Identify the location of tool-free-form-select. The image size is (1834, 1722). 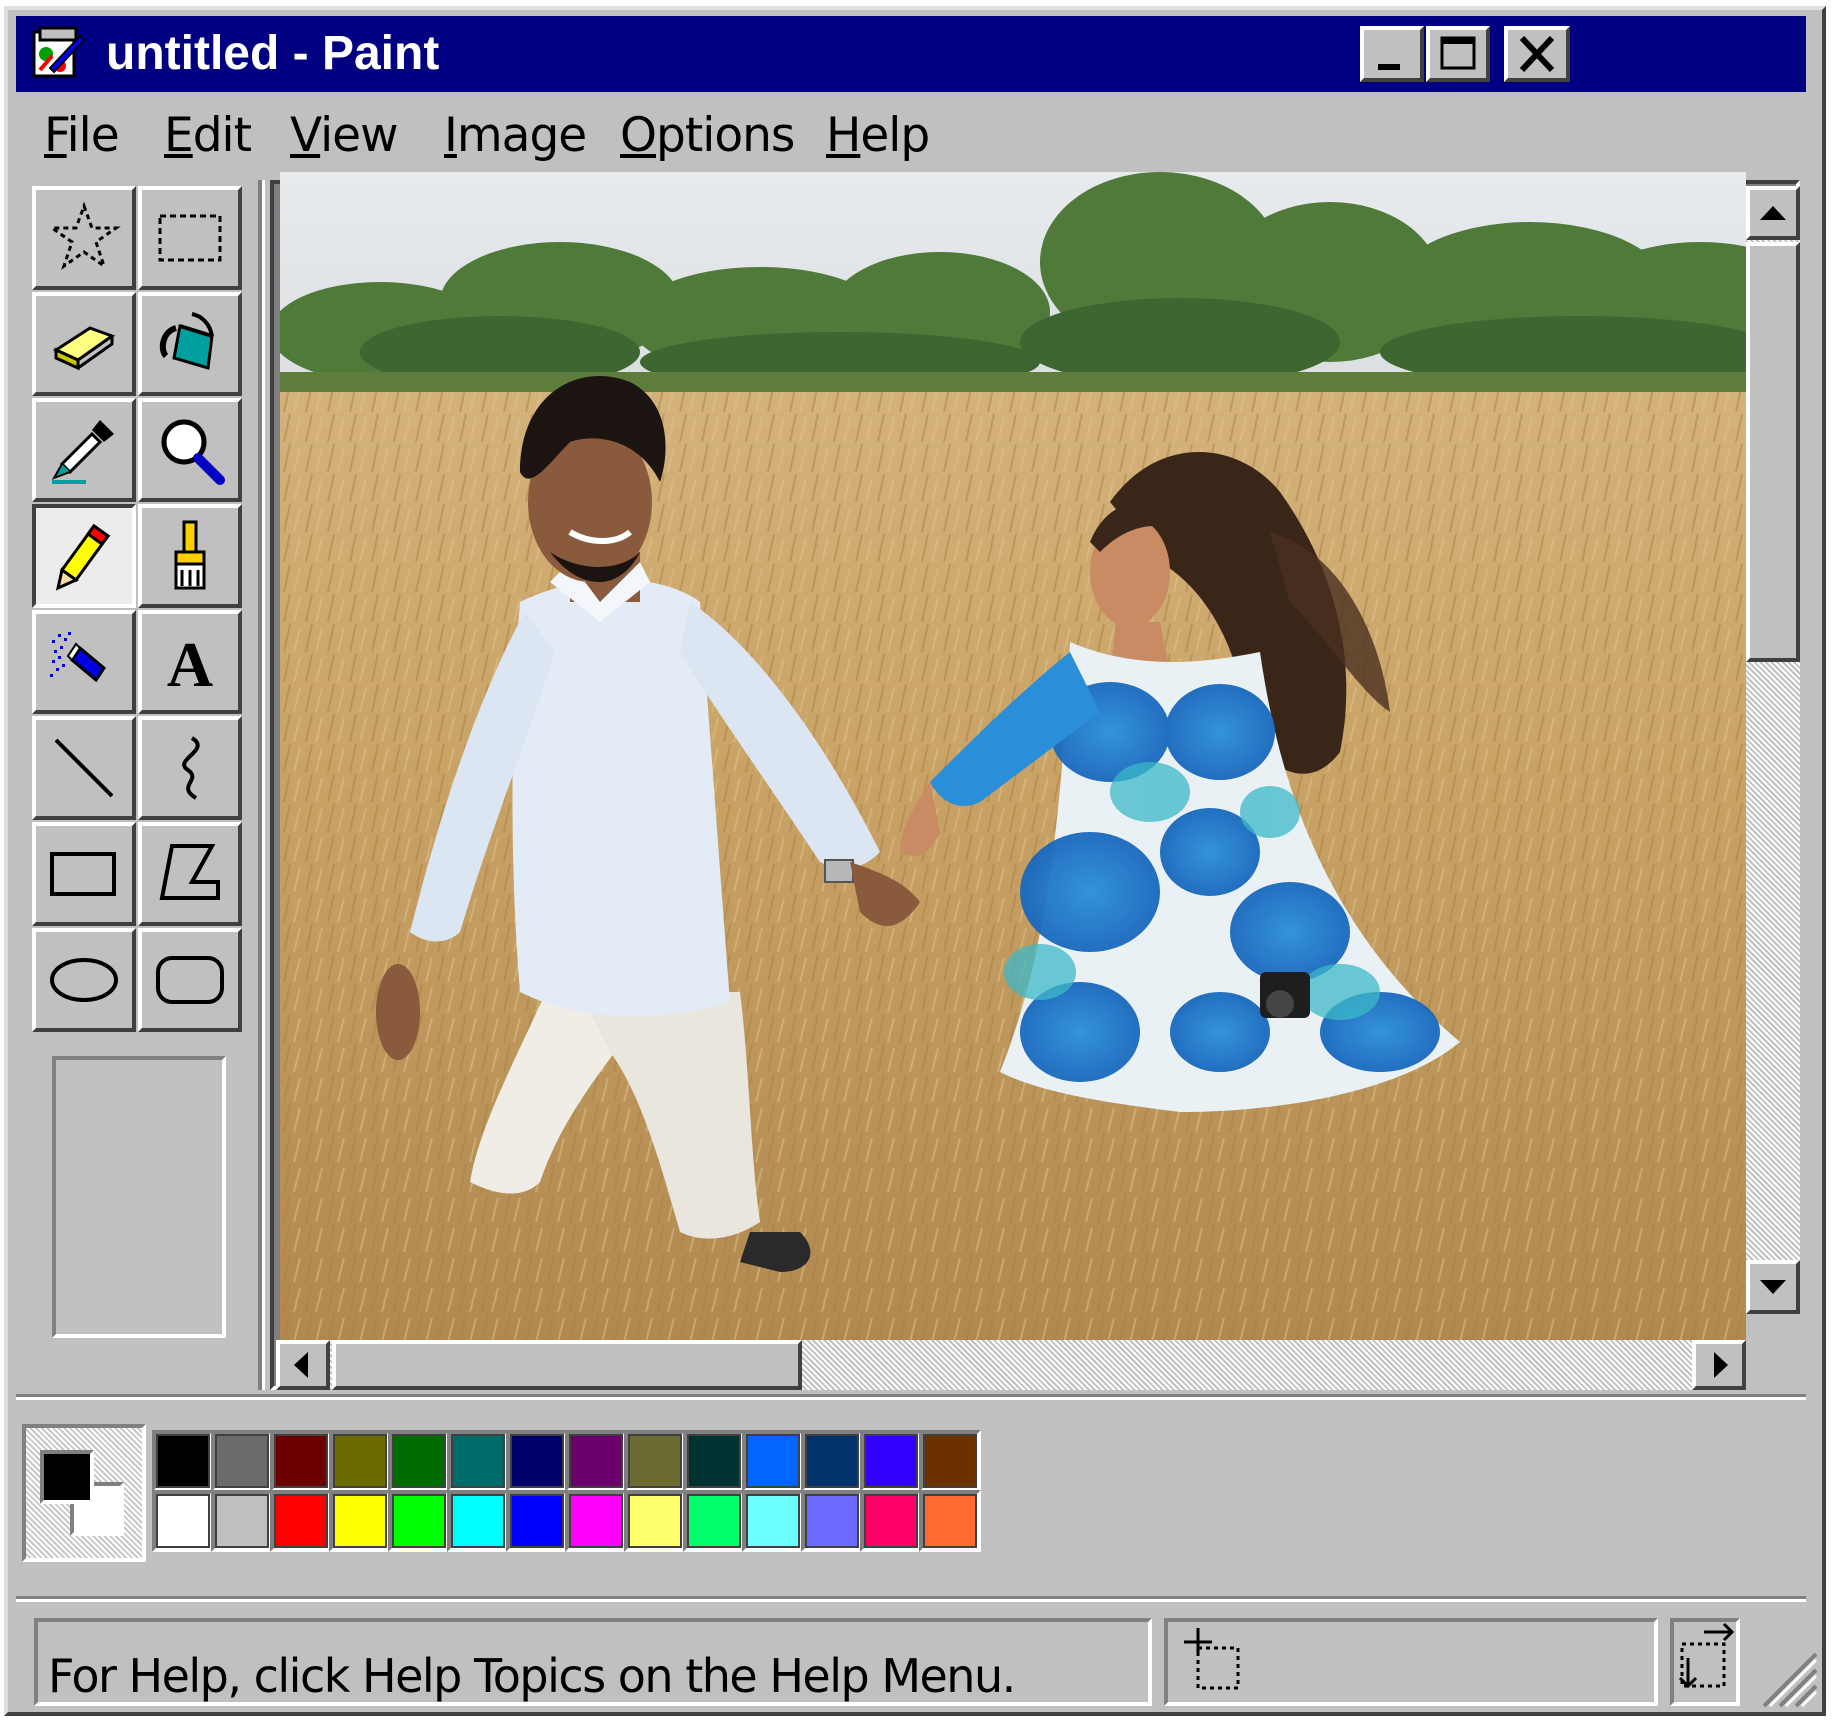
(84, 238).